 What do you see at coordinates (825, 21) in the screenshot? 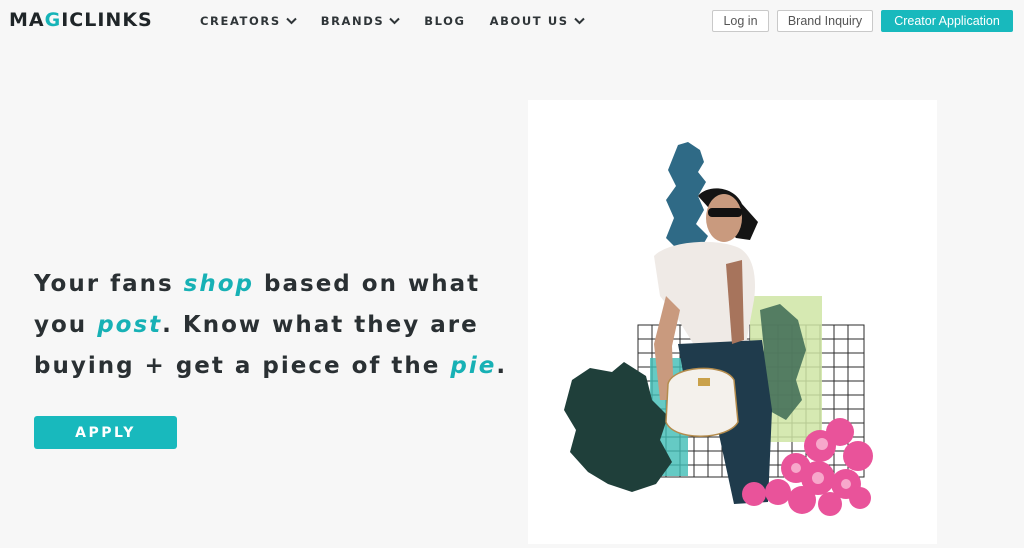
I see `brand-inquiry-button: Brand Inquiry` at bounding box center [825, 21].